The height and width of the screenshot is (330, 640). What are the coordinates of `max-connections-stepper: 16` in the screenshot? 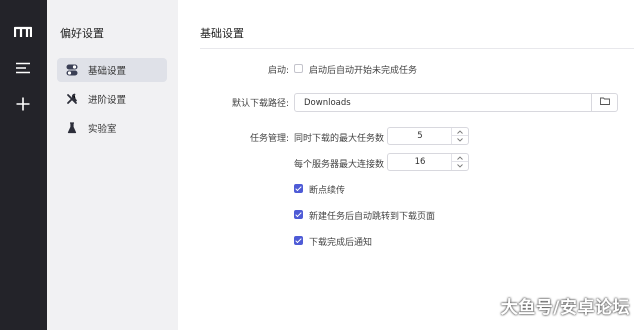 It's located at (428, 162).